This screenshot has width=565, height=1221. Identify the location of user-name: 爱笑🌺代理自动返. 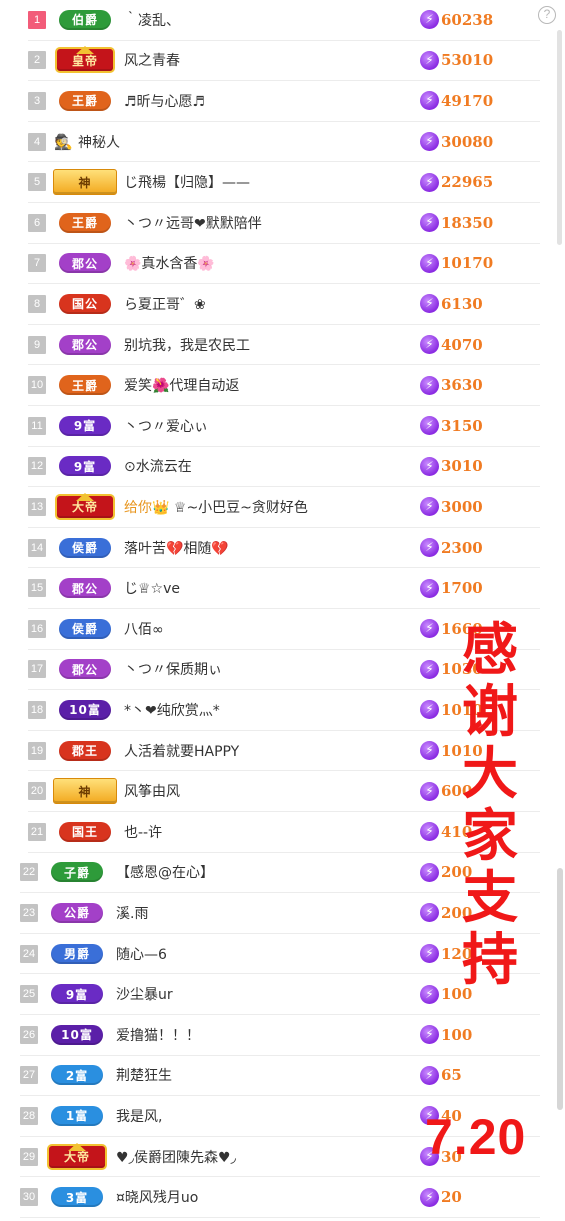
(269, 385).